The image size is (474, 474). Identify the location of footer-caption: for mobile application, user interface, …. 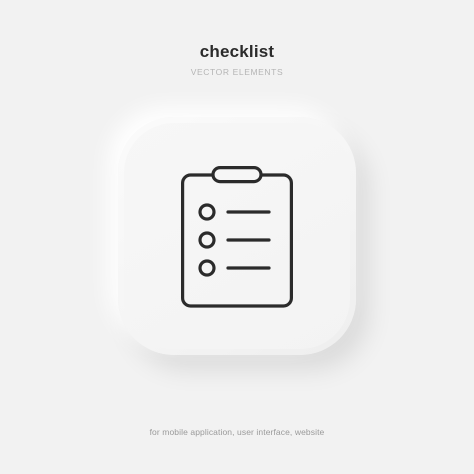
(237, 432).